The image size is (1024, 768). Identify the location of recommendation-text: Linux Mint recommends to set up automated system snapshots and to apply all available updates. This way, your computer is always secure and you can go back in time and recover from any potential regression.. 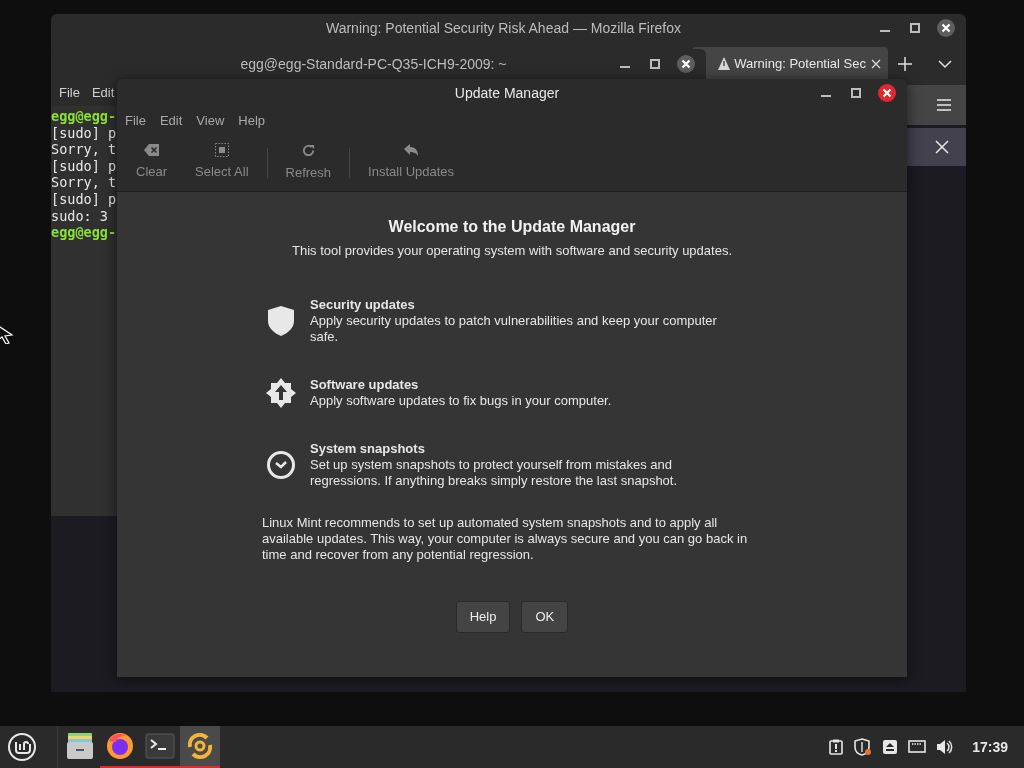
(505, 539).